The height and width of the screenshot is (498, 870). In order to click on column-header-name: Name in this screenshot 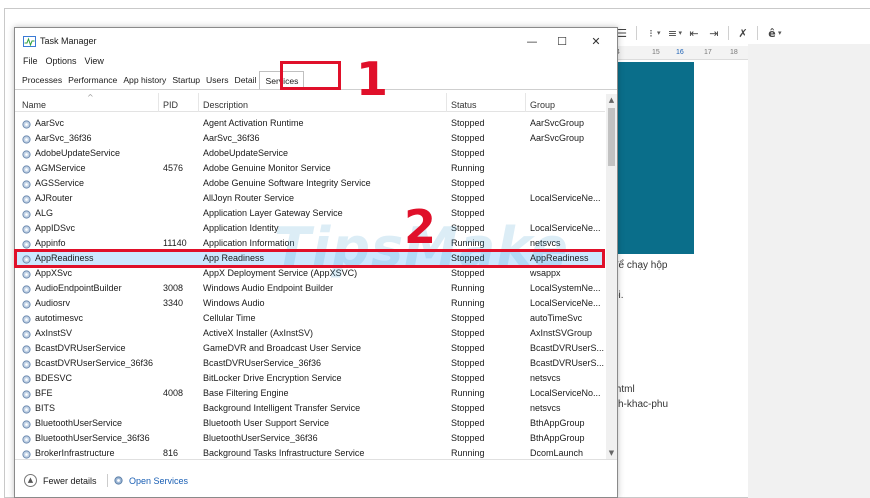, I will do `click(34, 105)`.